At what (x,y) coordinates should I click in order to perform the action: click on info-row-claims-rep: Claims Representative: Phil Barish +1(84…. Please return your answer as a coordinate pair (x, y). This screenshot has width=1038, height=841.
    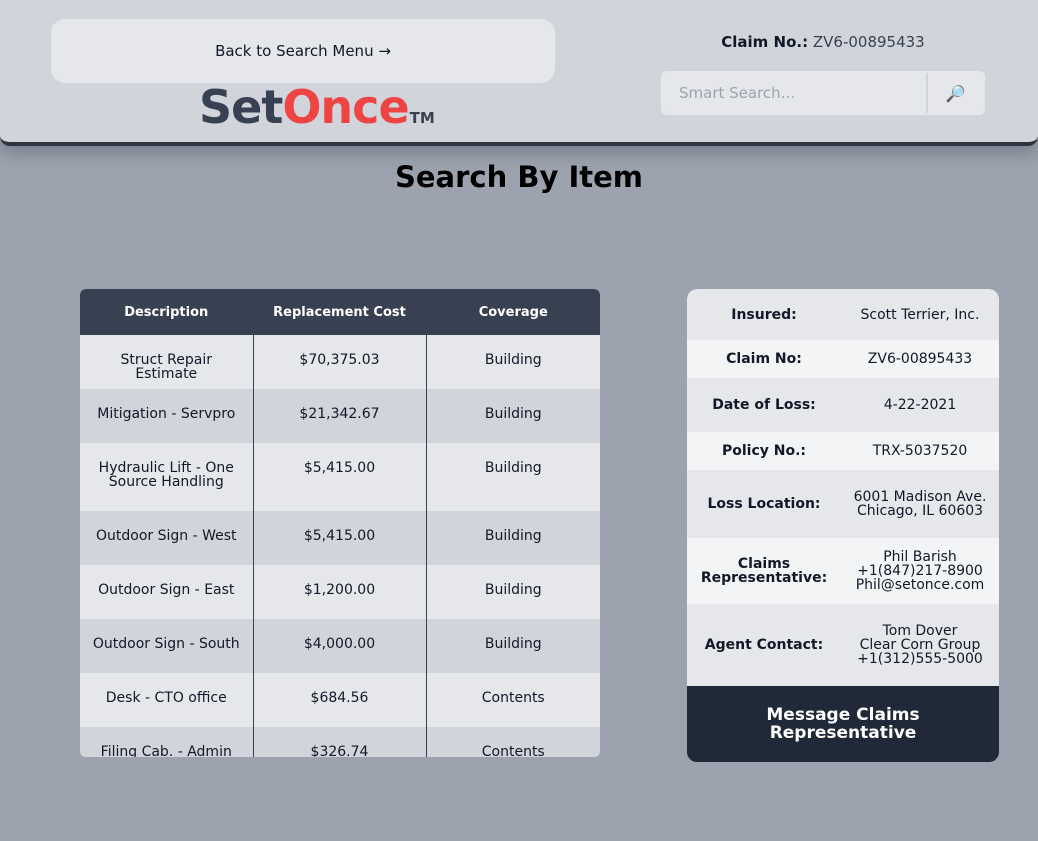
    Looking at the image, I should click on (843, 571).